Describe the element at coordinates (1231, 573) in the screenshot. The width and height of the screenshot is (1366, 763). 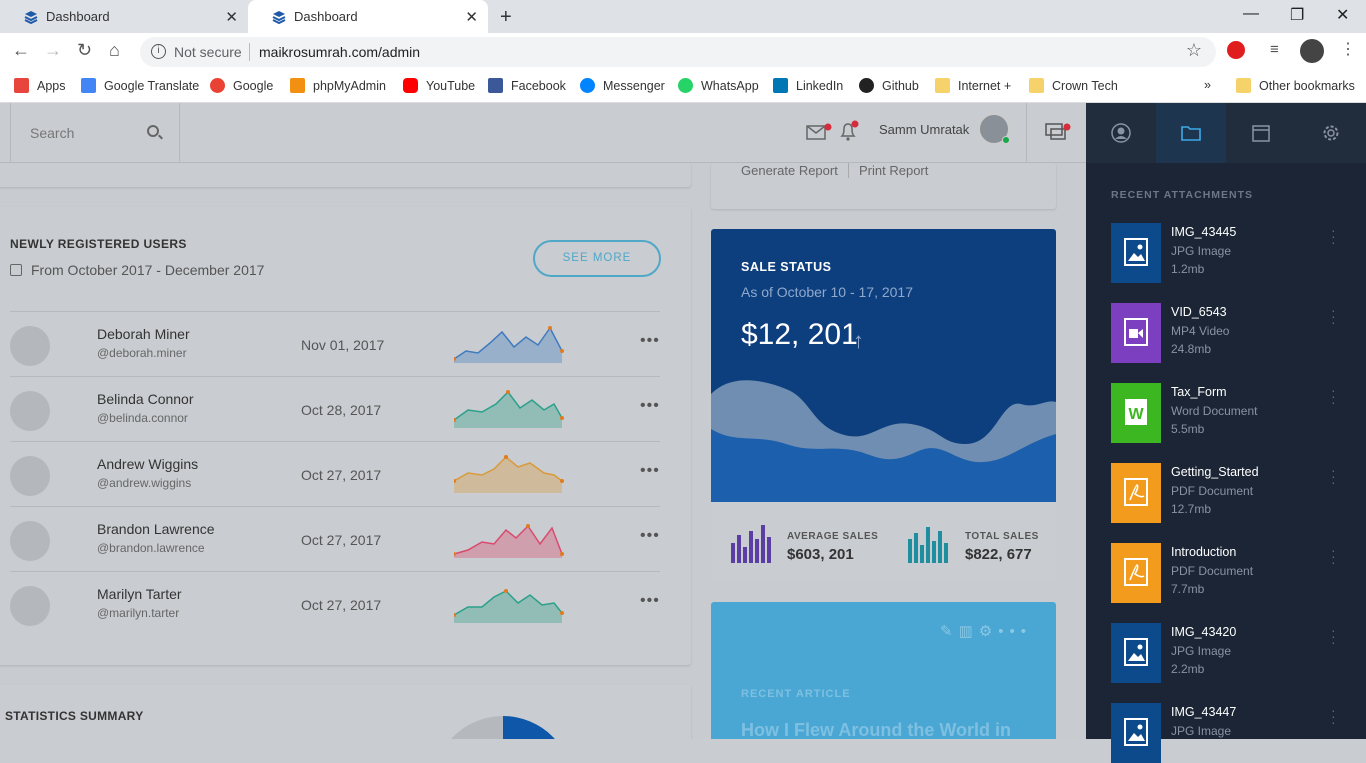
I see `attachment-item: Introduction PDF Document 7.7mb · · ·` at that location.